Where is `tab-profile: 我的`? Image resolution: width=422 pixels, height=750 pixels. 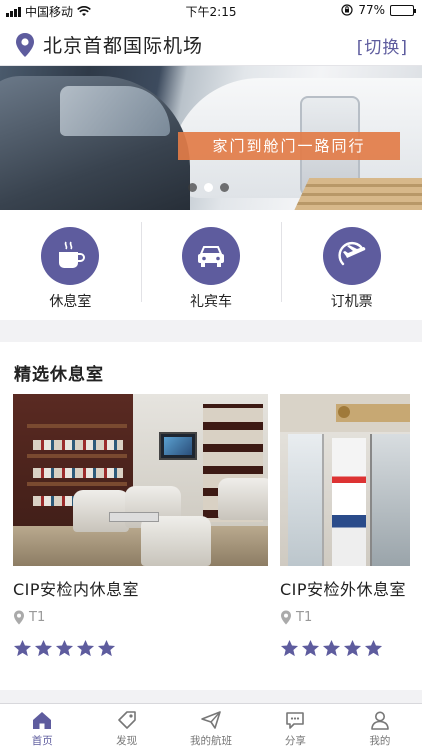
tab-profile: 我的 is located at coordinates (380, 727).